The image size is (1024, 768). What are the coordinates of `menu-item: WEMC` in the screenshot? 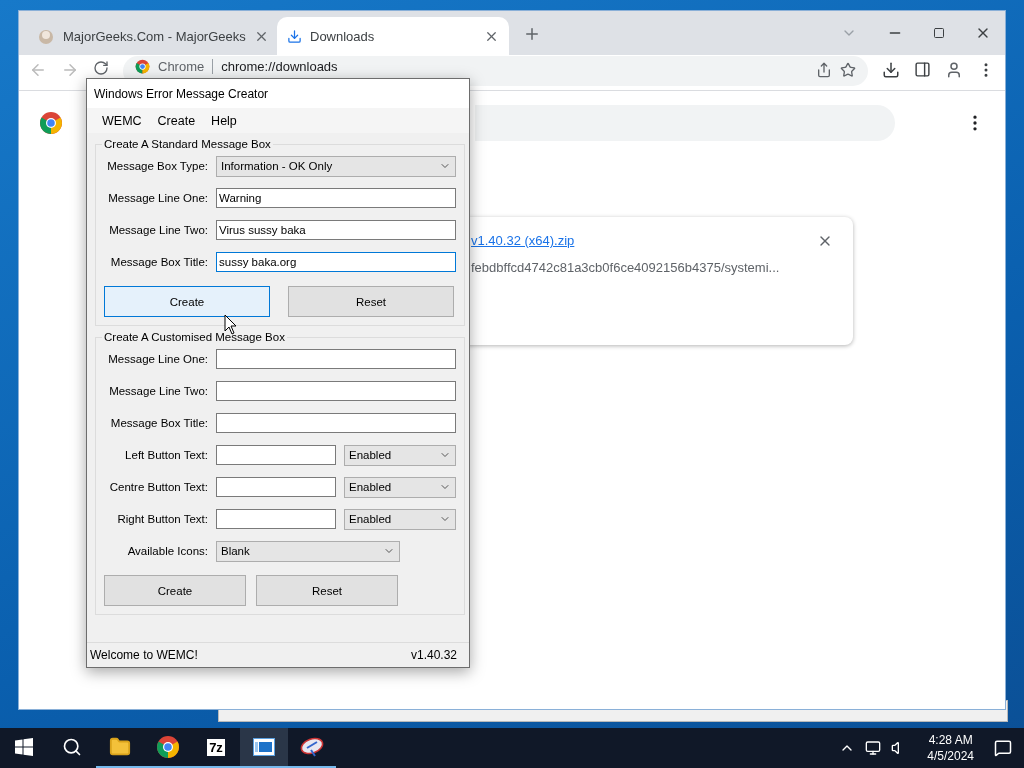 It's located at (122, 120).